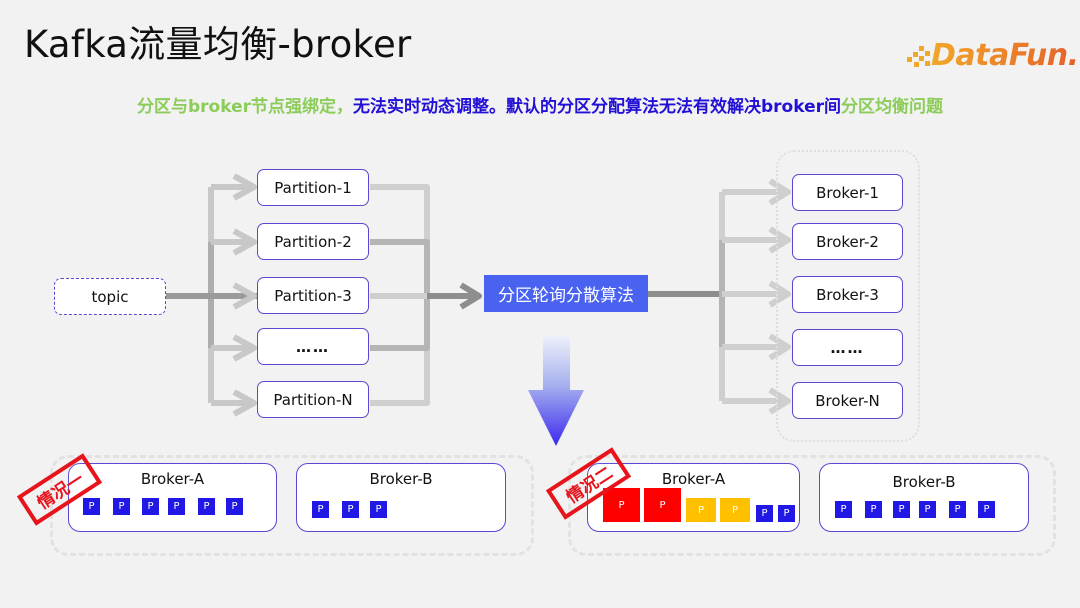 The image size is (1080, 608). Describe the element at coordinates (313, 241) in the screenshot. I see `partition-node: Partition-2` at that location.